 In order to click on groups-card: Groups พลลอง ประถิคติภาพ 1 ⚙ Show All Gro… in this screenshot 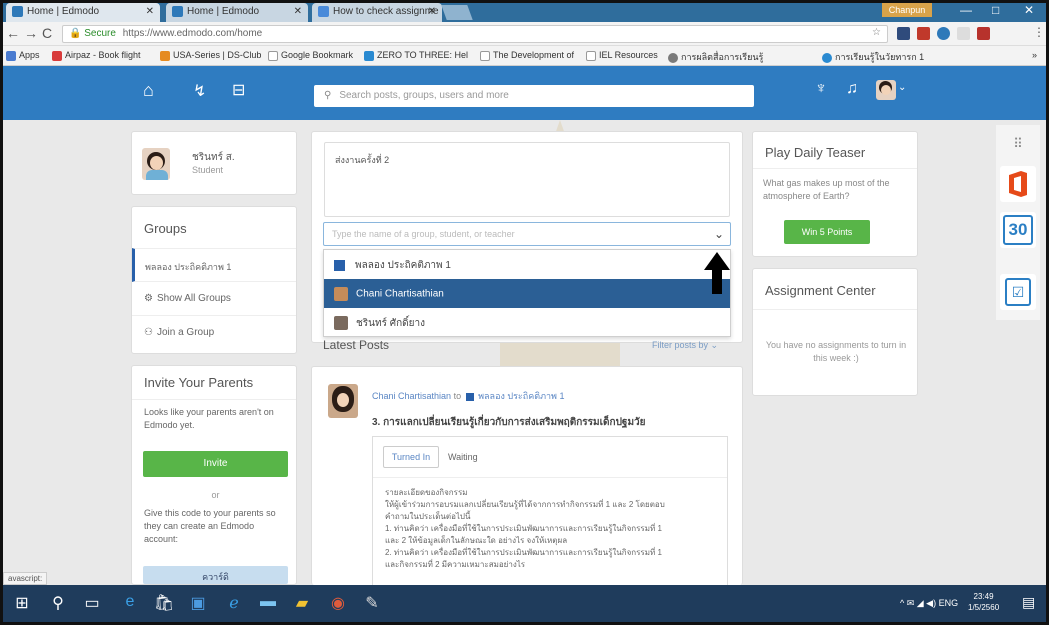, I will do `click(214, 280)`.